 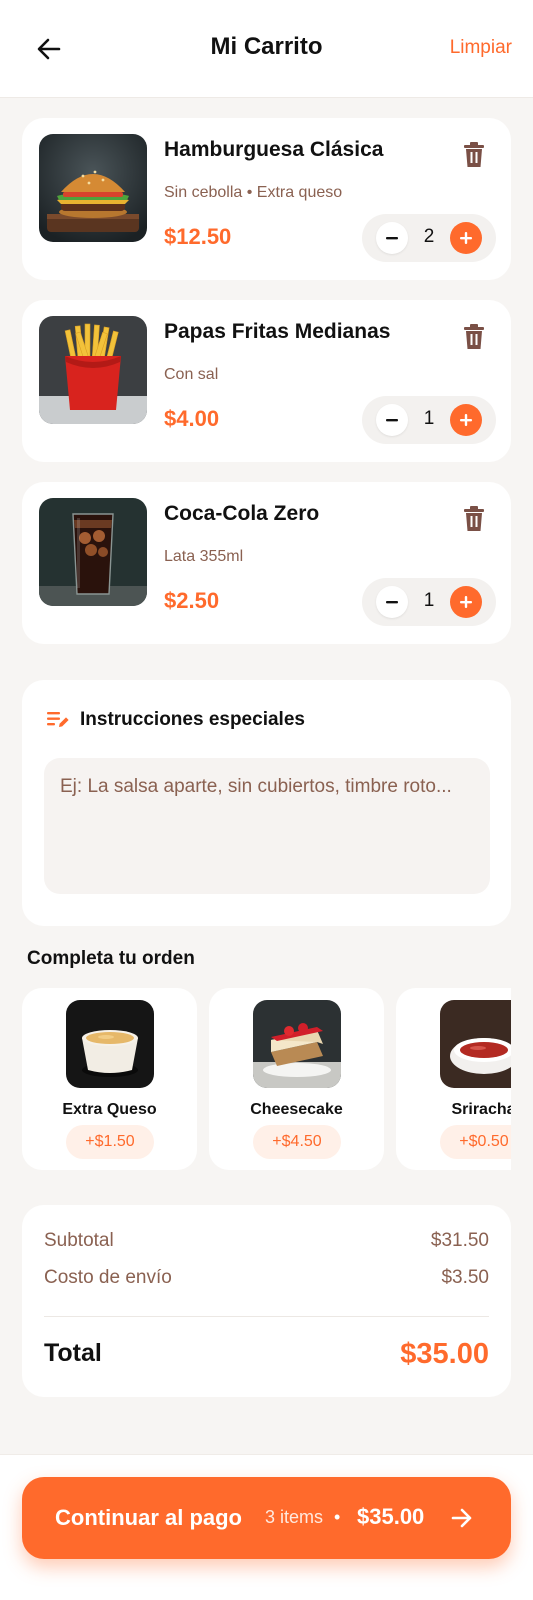 I want to click on upsell-add-price-button: +$4.50, so click(x=297, y=1142).